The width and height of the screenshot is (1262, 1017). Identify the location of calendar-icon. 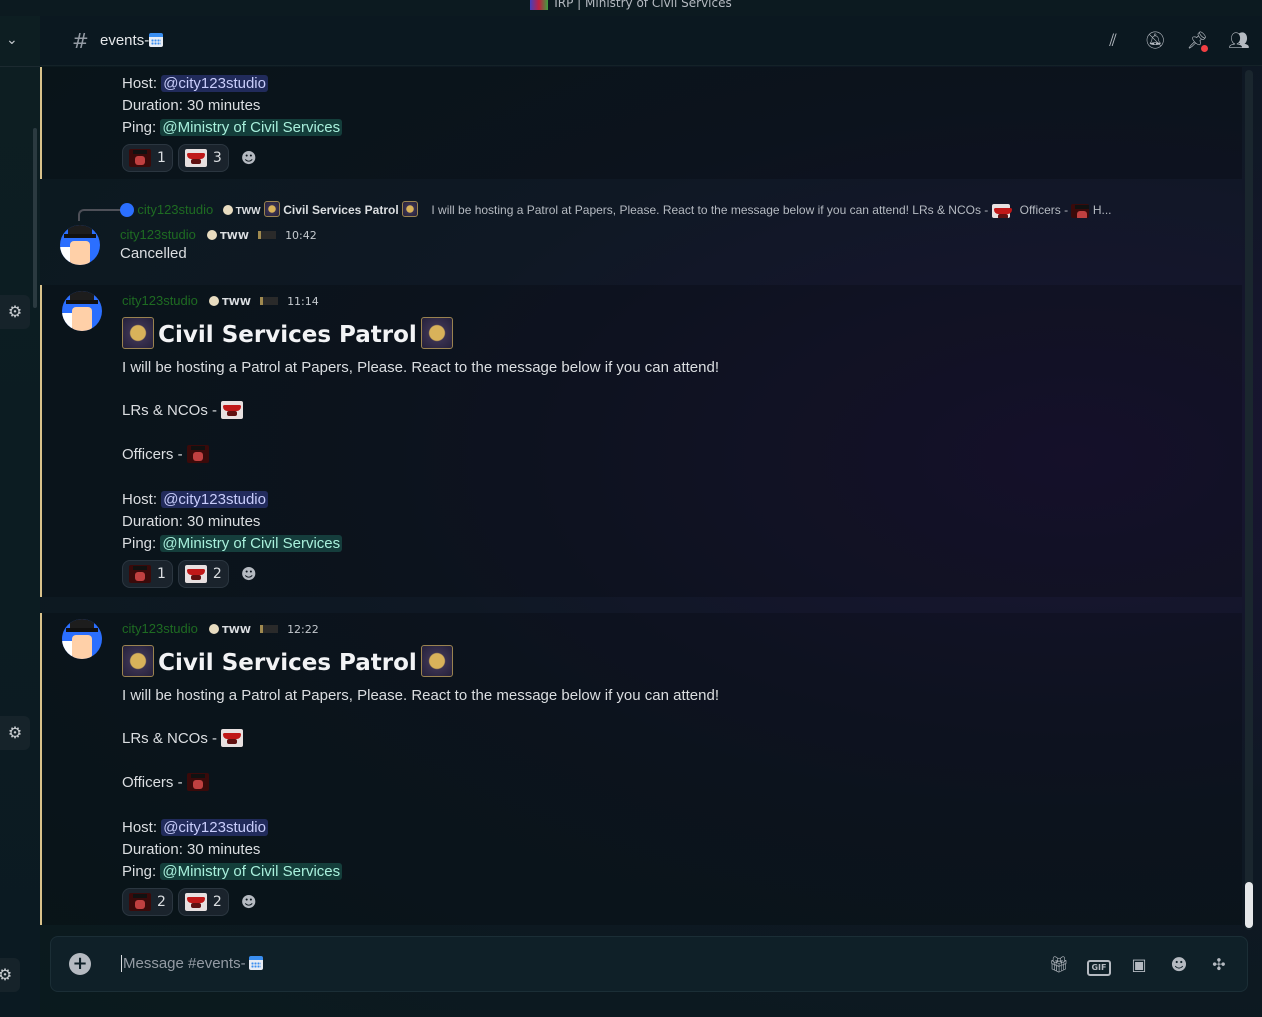
(255, 963).